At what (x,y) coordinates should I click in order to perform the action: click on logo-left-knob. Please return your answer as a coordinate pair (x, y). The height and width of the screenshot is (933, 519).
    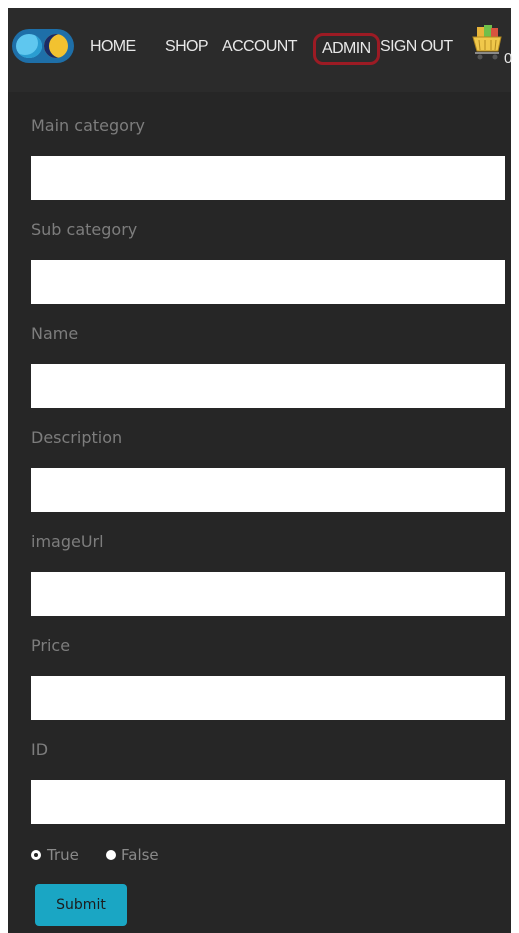
    Looking at the image, I should click on (29, 46).